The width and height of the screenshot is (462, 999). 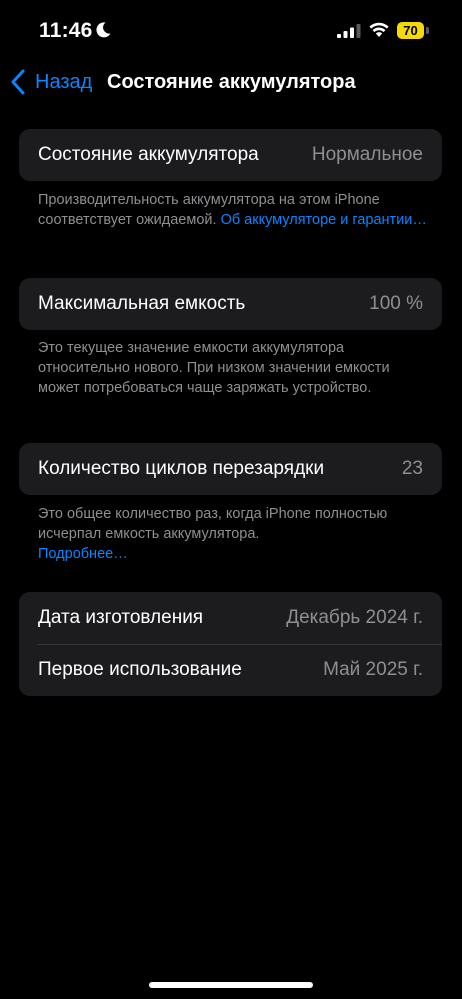 I want to click on chevron-left-icon, so click(x=18, y=82).